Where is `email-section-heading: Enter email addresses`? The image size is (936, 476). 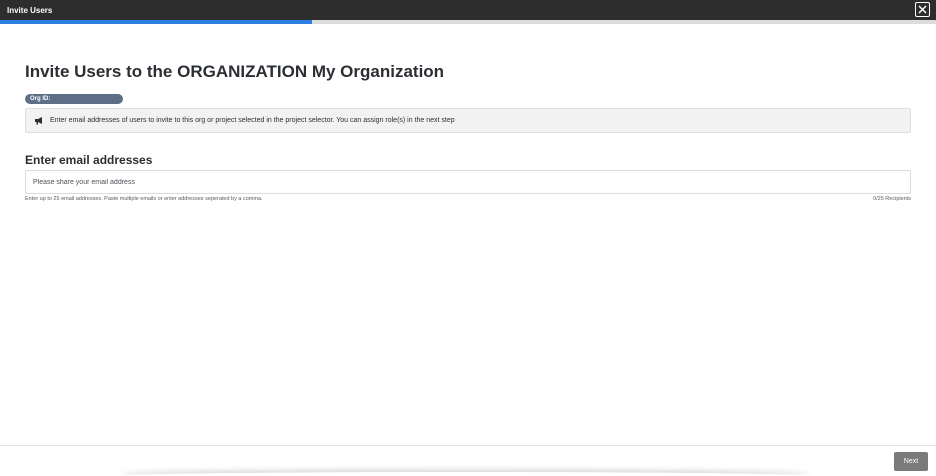 email-section-heading: Enter email addresses is located at coordinates (89, 160).